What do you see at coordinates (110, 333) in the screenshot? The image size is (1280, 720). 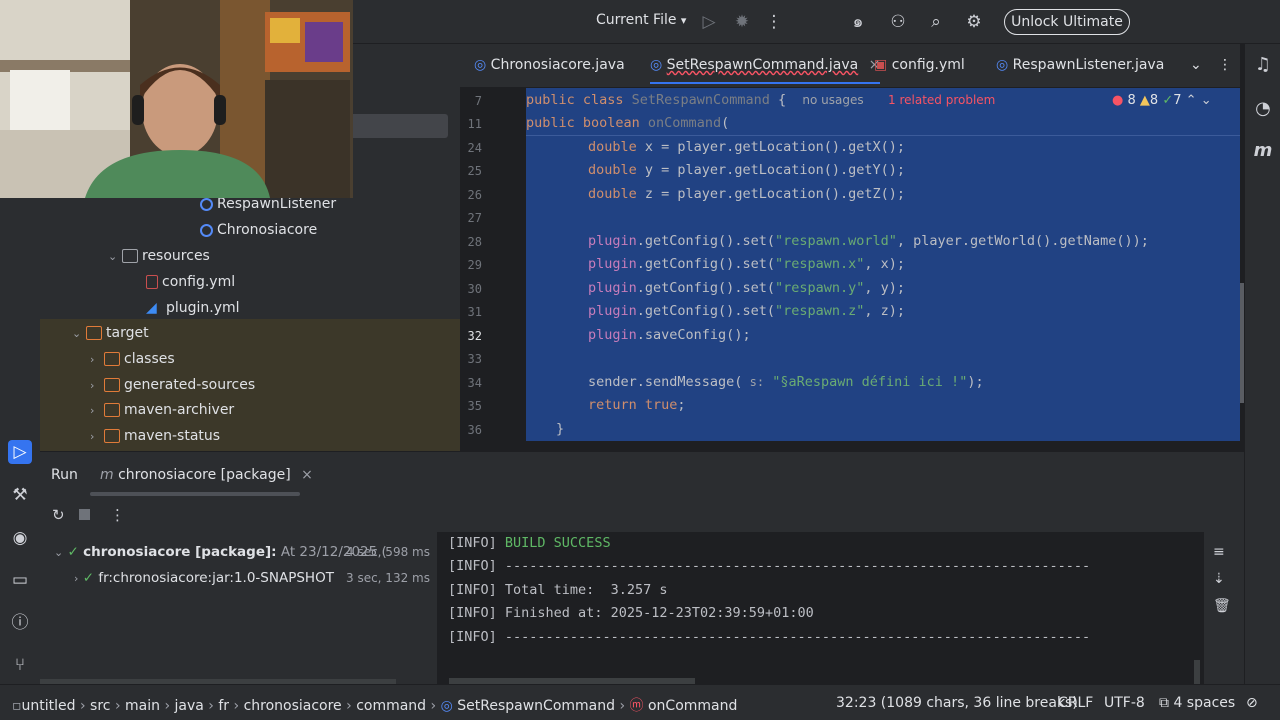 I see `tree-item-target: ⌄ target` at bounding box center [110, 333].